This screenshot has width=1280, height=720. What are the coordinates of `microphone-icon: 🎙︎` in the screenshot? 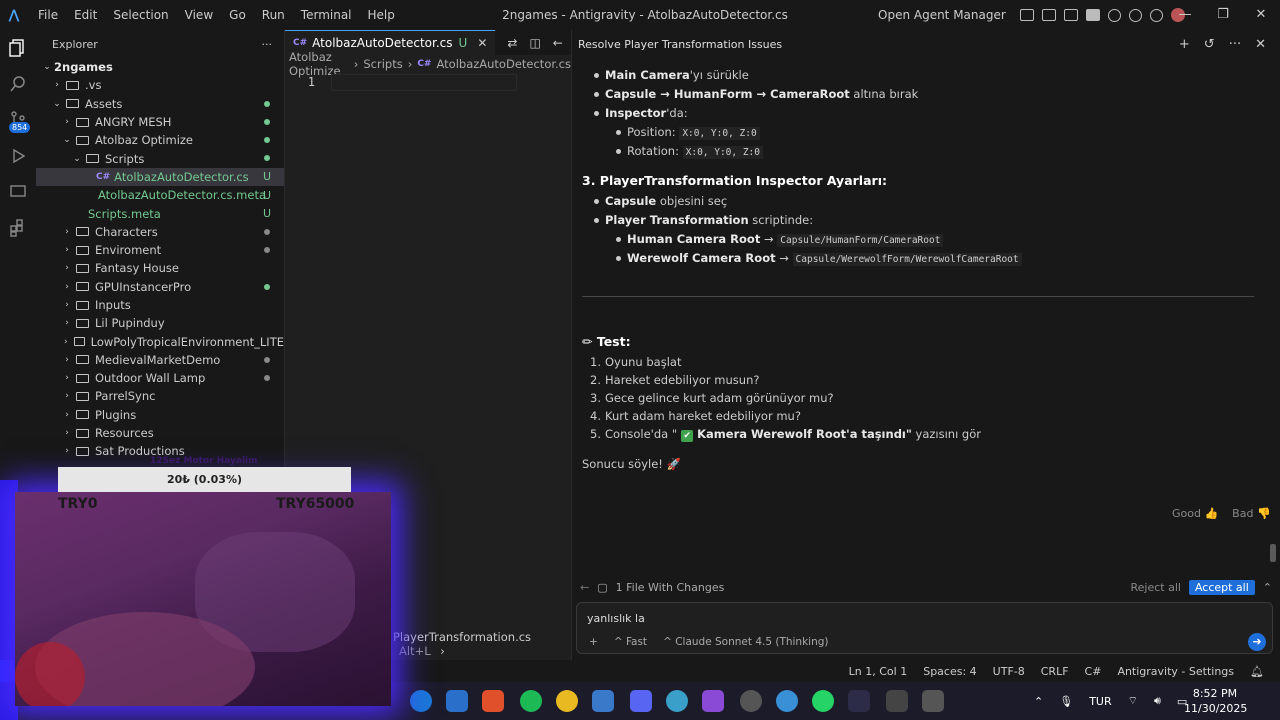 It's located at (1066, 701).